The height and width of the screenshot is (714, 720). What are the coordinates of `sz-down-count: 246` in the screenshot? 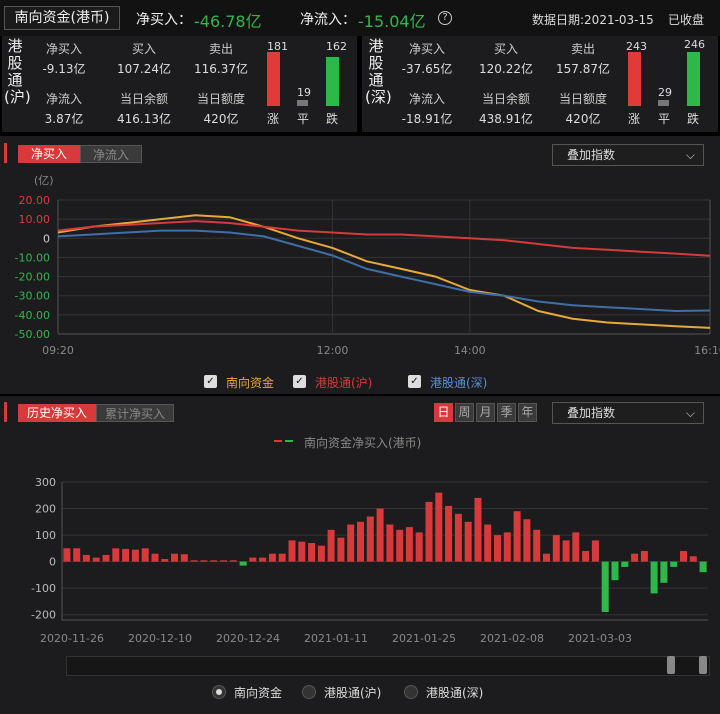 It's located at (694, 44).